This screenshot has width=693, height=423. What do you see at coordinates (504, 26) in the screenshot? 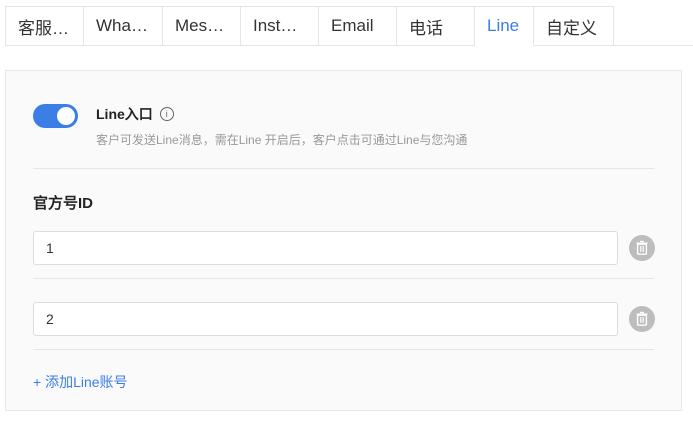
I see `tab-line: Line` at bounding box center [504, 26].